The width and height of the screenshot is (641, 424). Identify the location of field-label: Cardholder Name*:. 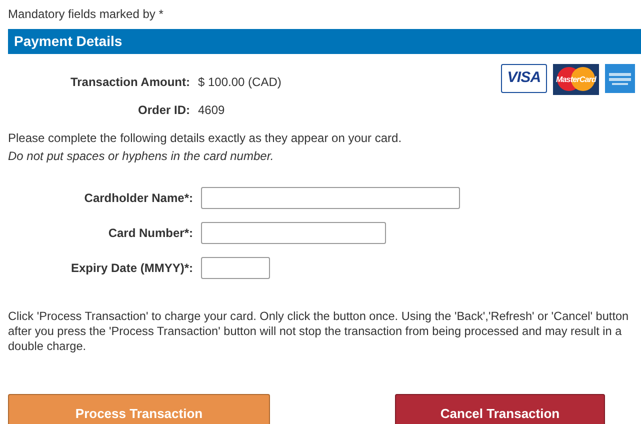
(138, 198).